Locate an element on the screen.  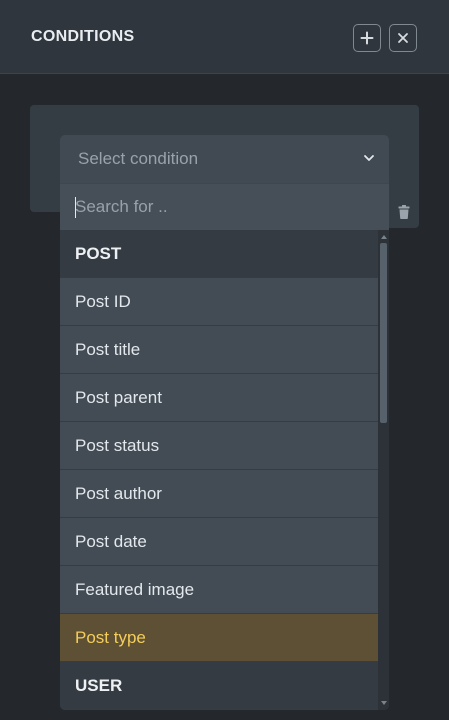
close-button is located at coordinates (403, 38).